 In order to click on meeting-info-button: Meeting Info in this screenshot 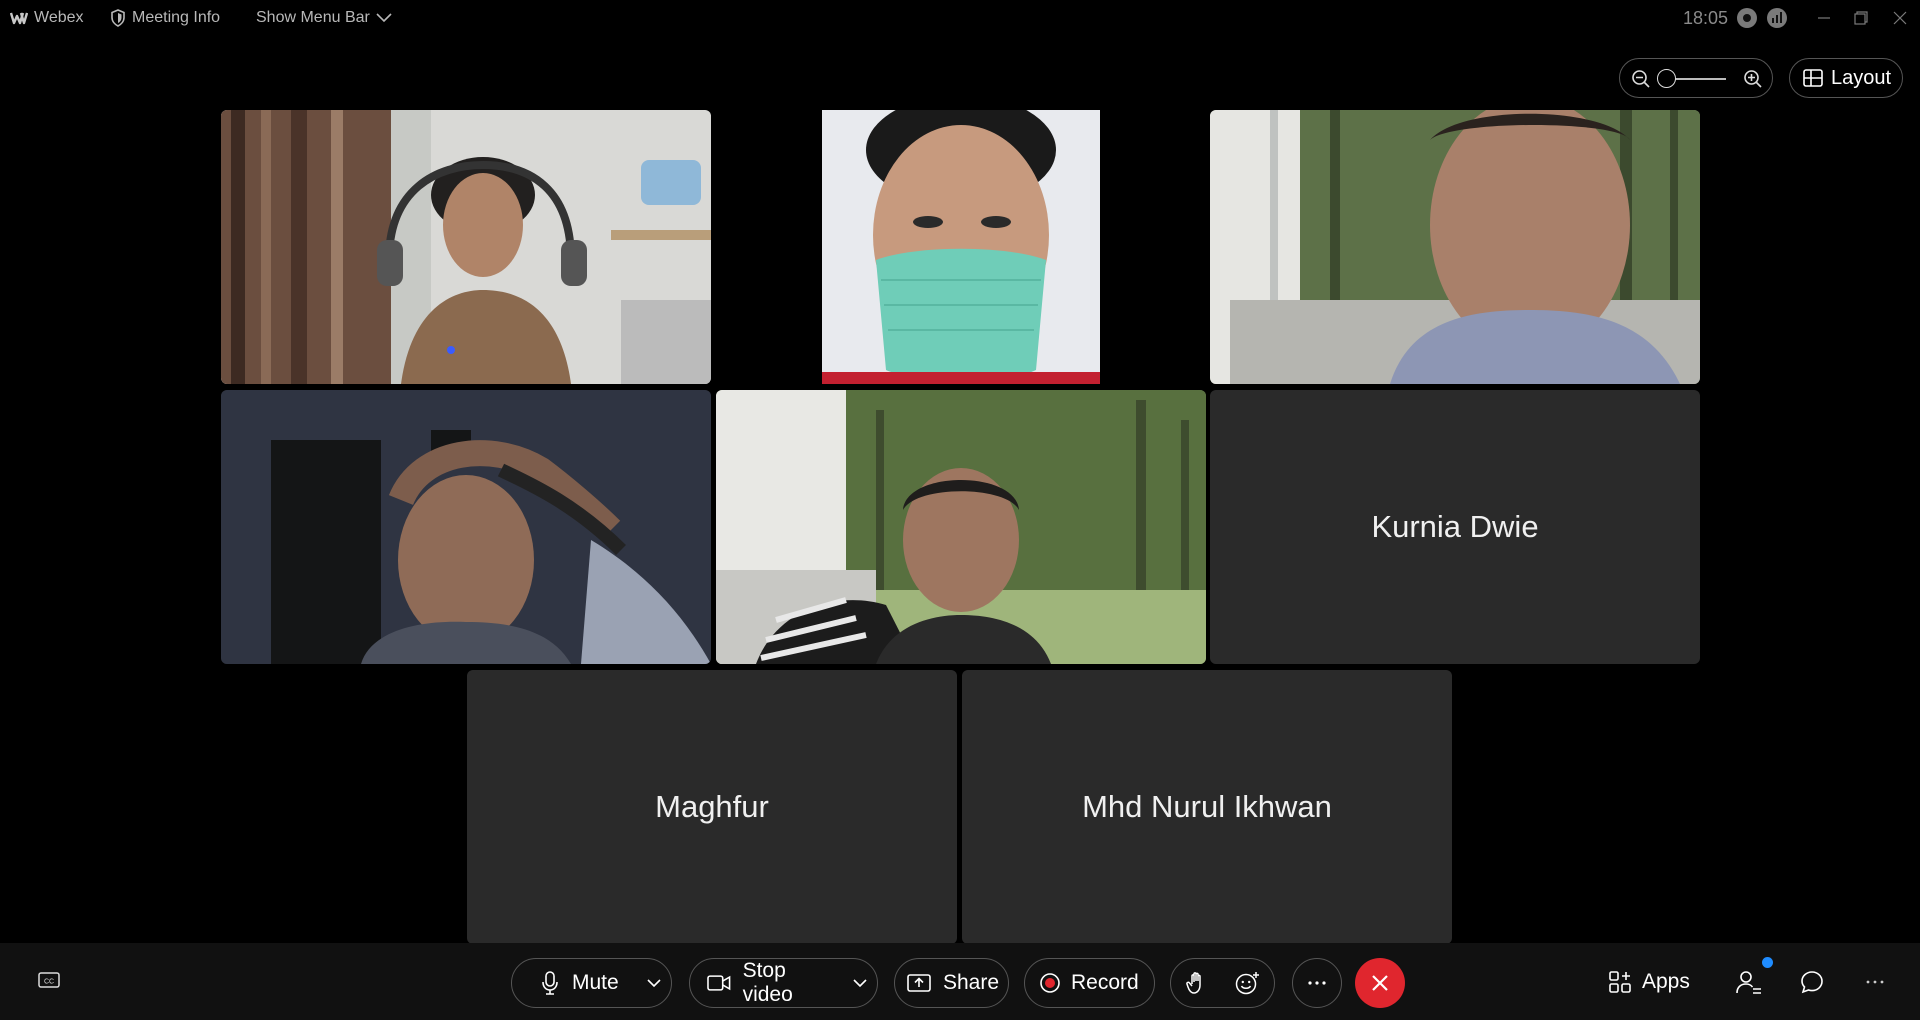, I will do `click(165, 18)`.